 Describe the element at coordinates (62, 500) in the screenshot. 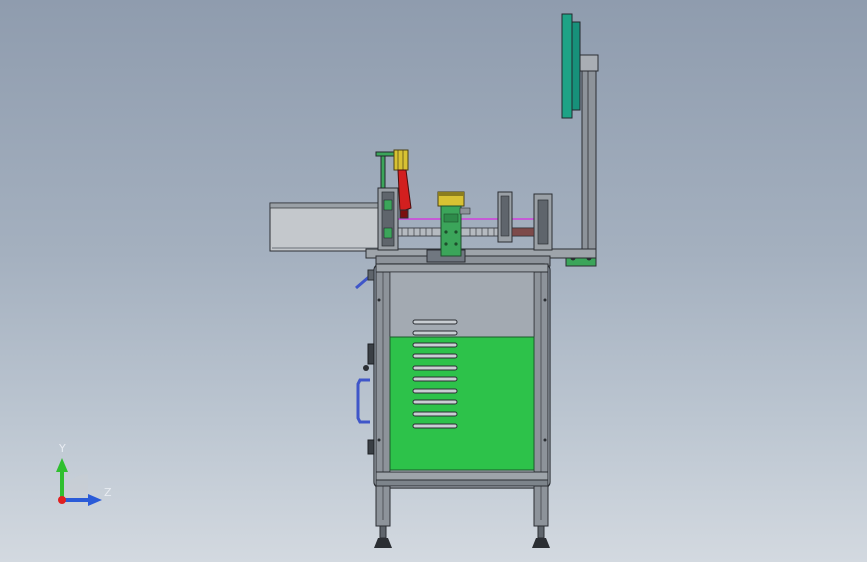

I see `x-axis-dot` at that location.